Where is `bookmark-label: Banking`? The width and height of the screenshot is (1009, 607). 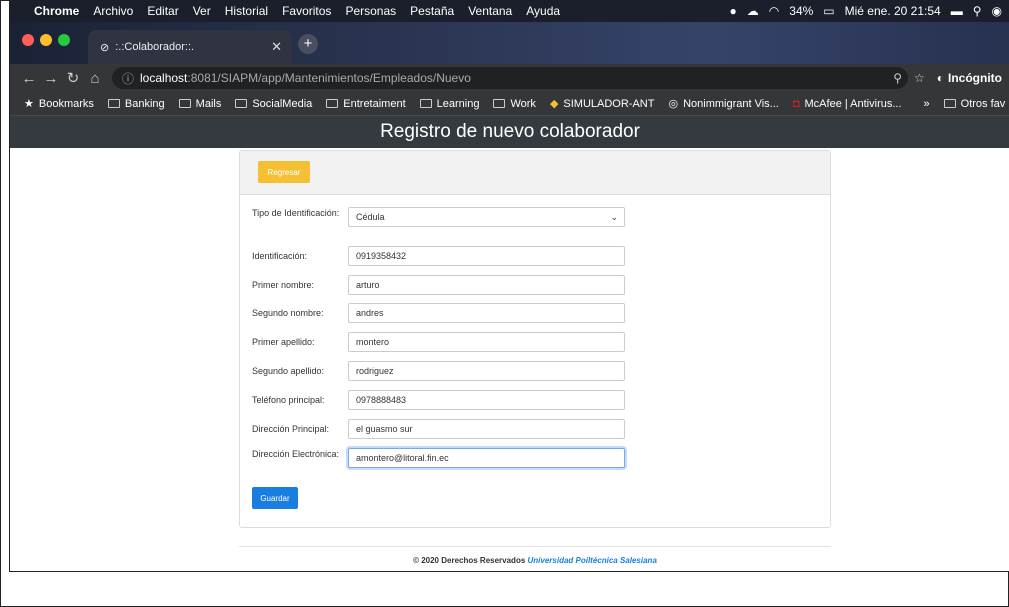 bookmark-label: Banking is located at coordinates (144, 103).